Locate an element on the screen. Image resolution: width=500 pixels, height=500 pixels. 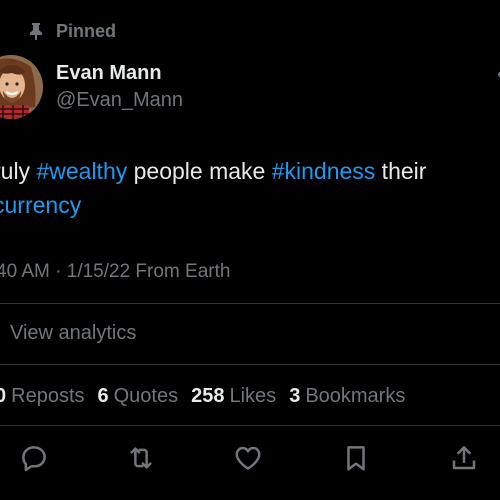
repost-icon is located at coordinates (141, 458).